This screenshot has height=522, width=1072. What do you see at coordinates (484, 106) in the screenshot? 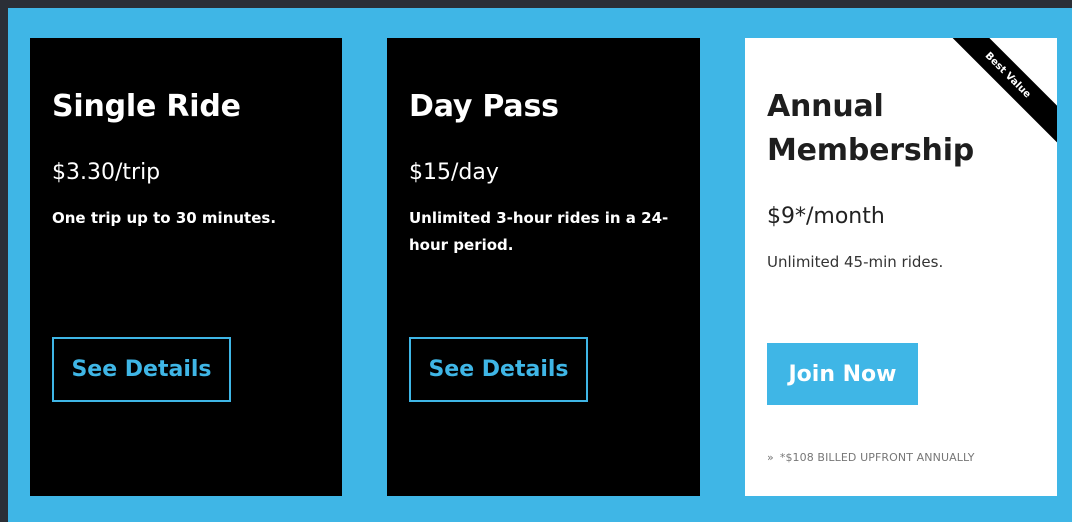
I see `plan-title: Day Pass` at bounding box center [484, 106].